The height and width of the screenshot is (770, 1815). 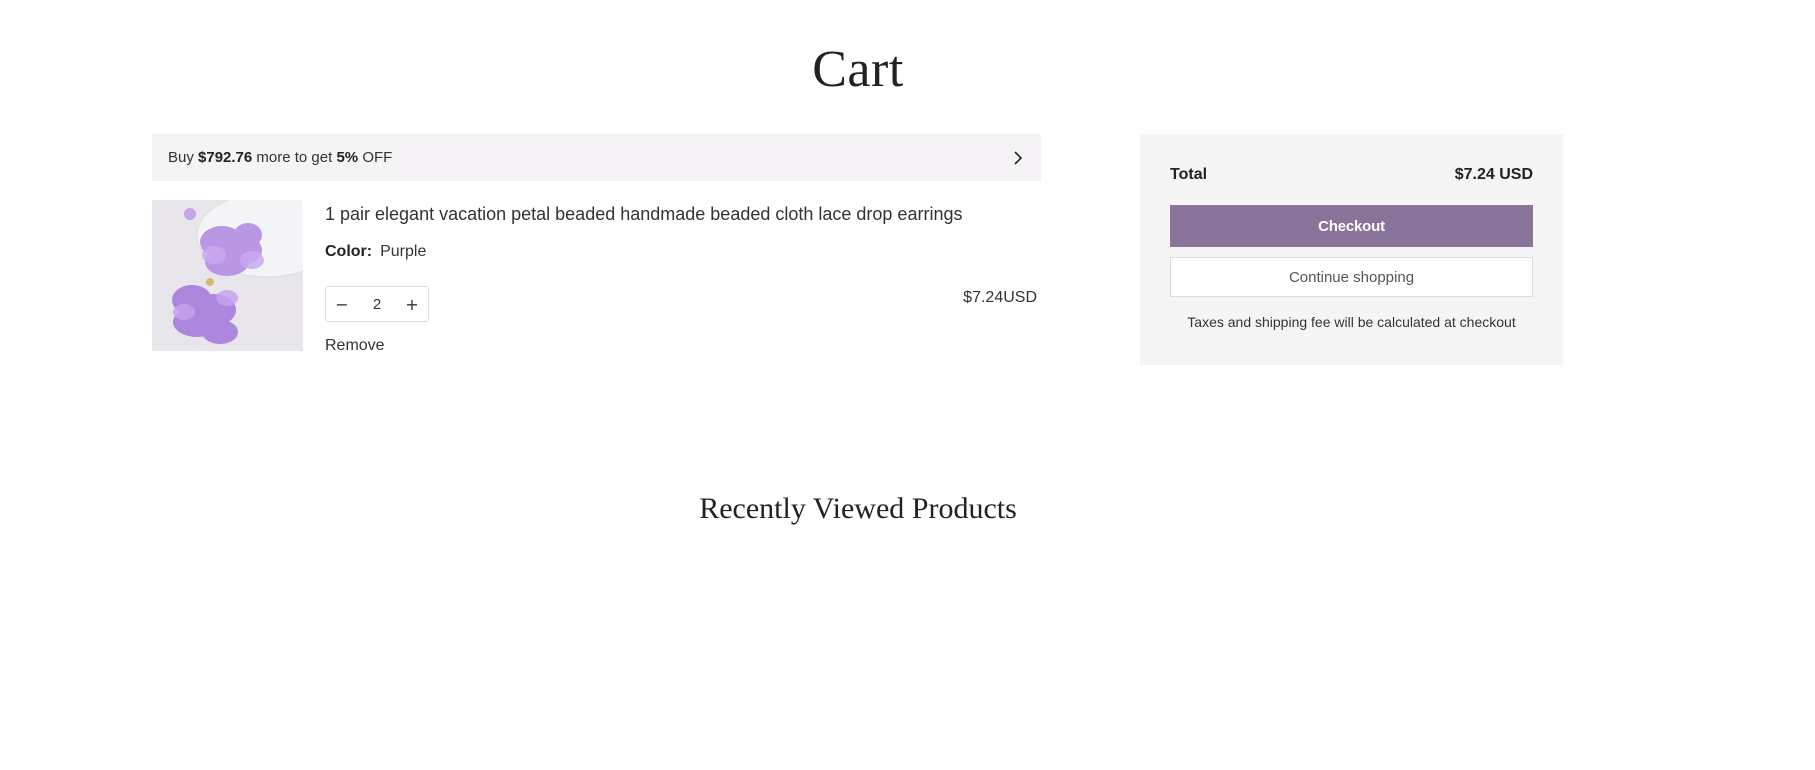 I want to click on promo-prefix: Buy, so click(x=183, y=157).